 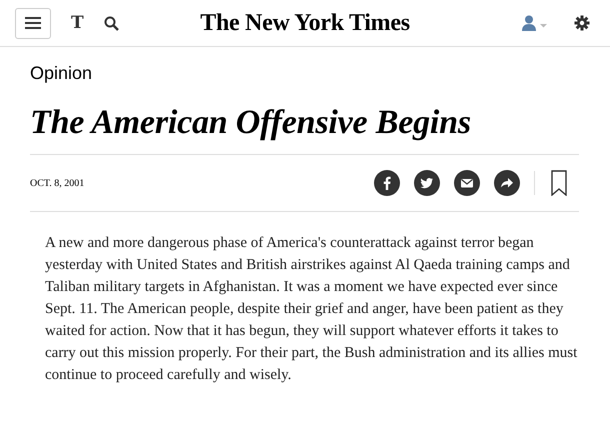 I want to click on headline: The American Offensive Begins, so click(x=304, y=129).